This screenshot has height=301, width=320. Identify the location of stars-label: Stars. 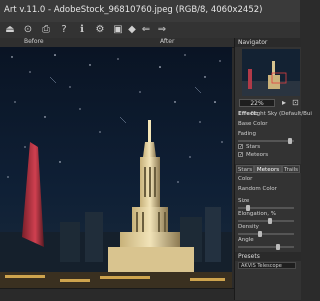
(253, 147).